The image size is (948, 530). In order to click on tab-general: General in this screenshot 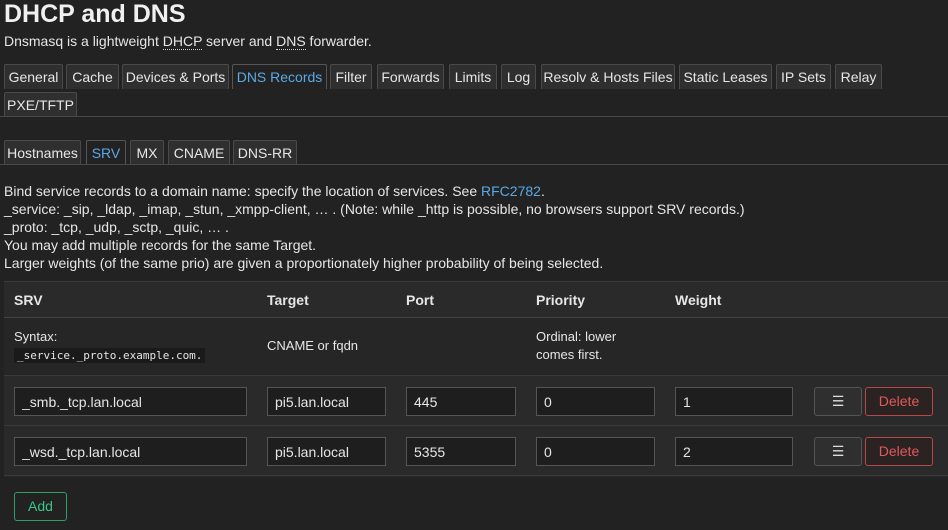, I will do `click(33, 76)`.